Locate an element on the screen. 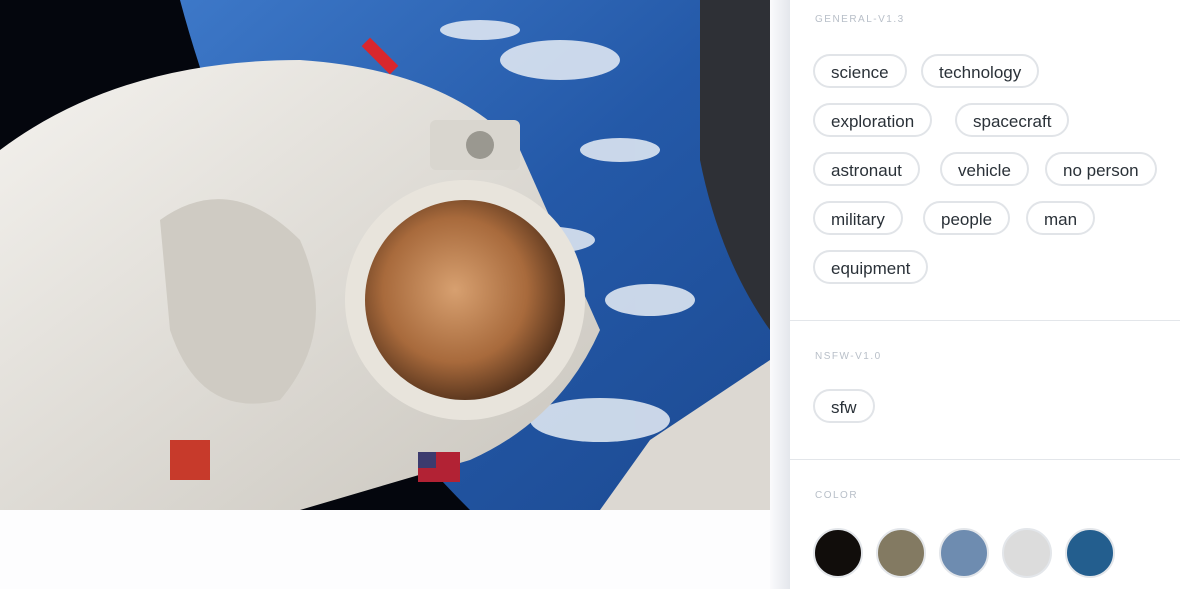  image-bottom-spacer is located at coordinates (385, 549).